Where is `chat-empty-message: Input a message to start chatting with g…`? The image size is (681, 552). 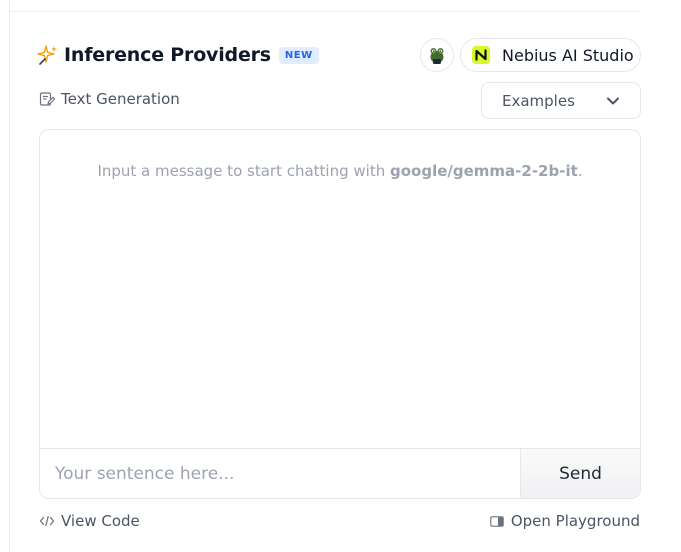 chat-empty-message: Input a message to start chatting with g… is located at coordinates (340, 171).